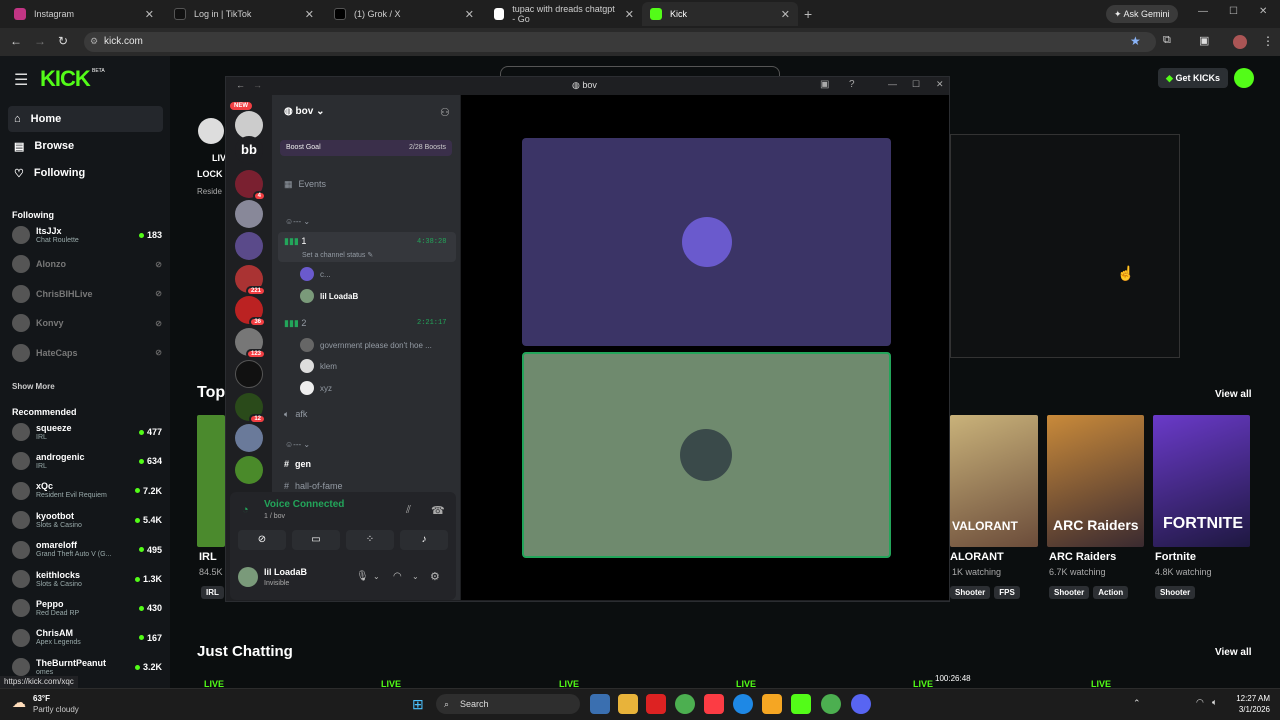 The height and width of the screenshot is (720, 1280). Describe the element at coordinates (295, 323) in the screenshot. I see `voice-channel-2: ▮▮▮ 2` at that location.